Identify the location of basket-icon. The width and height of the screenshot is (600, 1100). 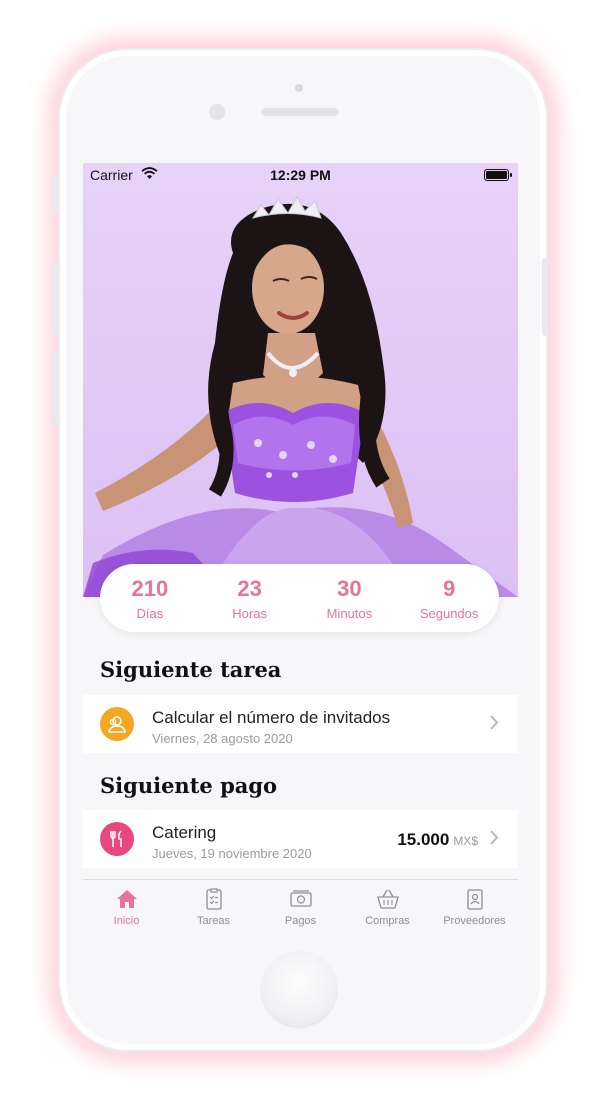
(387, 899).